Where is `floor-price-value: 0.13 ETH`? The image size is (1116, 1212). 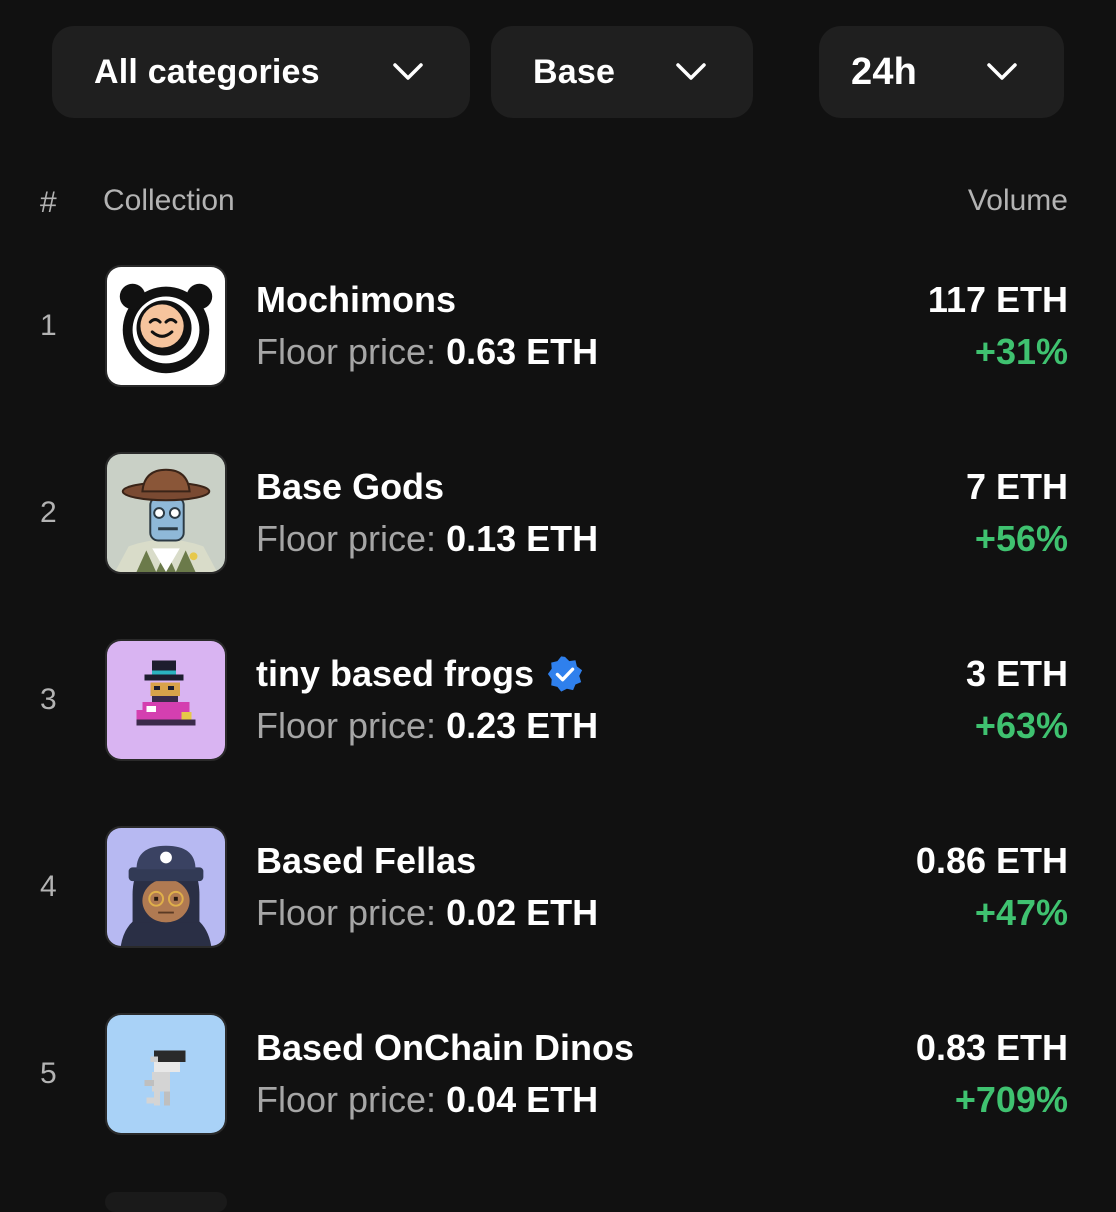 floor-price-value: 0.13 ETH is located at coordinates (522, 538).